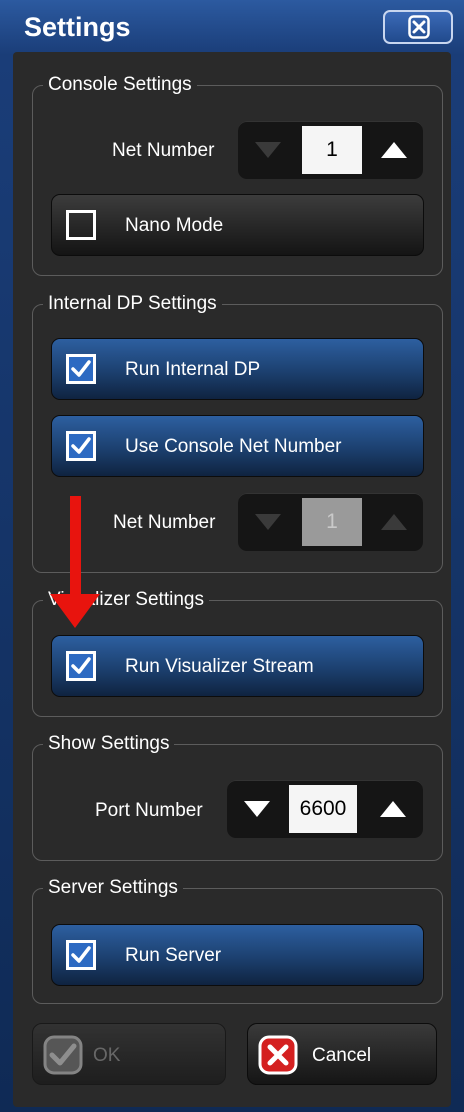  I want to click on dp-net-number-stepper: 1, so click(330, 522).